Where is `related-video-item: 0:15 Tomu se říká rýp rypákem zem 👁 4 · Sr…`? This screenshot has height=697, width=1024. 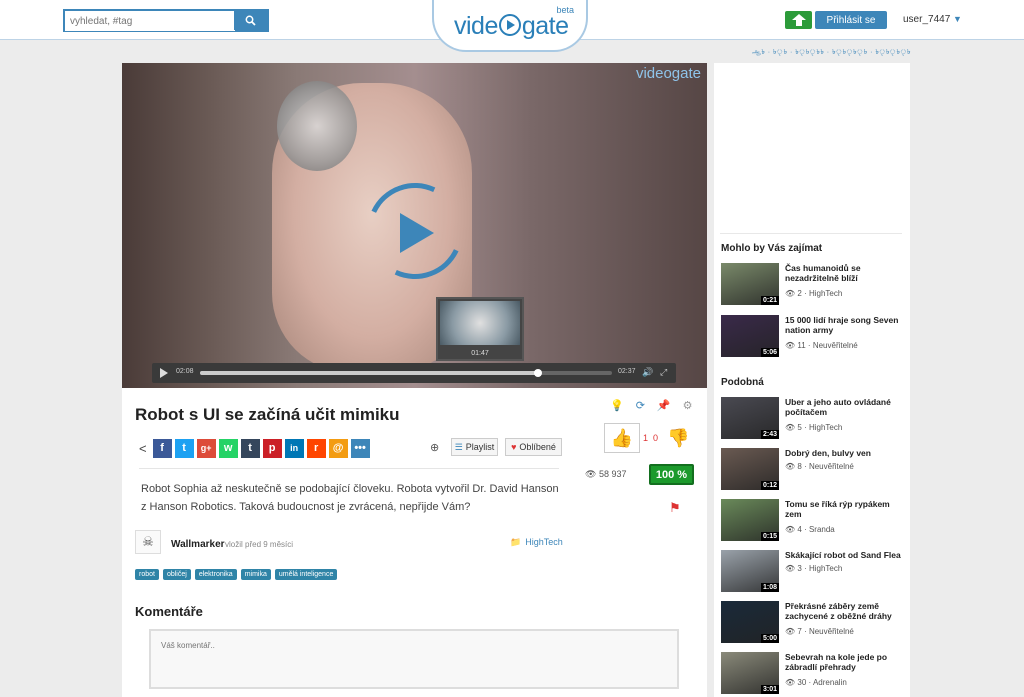
related-video-item: 0:15 Tomu se říká rýp rypákem zem 👁 4 · Sr… is located at coordinates (813, 520).